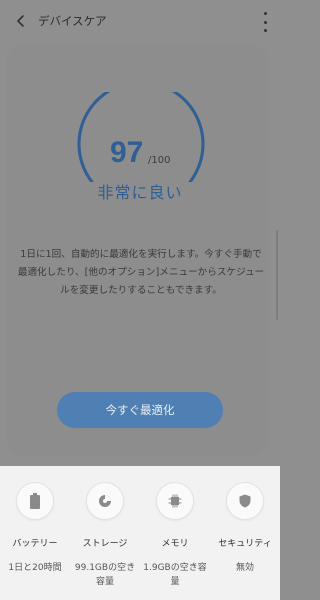 The height and width of the screenshot is (600, 320). What do you see at coordinates (175, 575) in the screenshot?
I see `memory-value: 1.9GBの空き容量` at bounding box center [175, 575].